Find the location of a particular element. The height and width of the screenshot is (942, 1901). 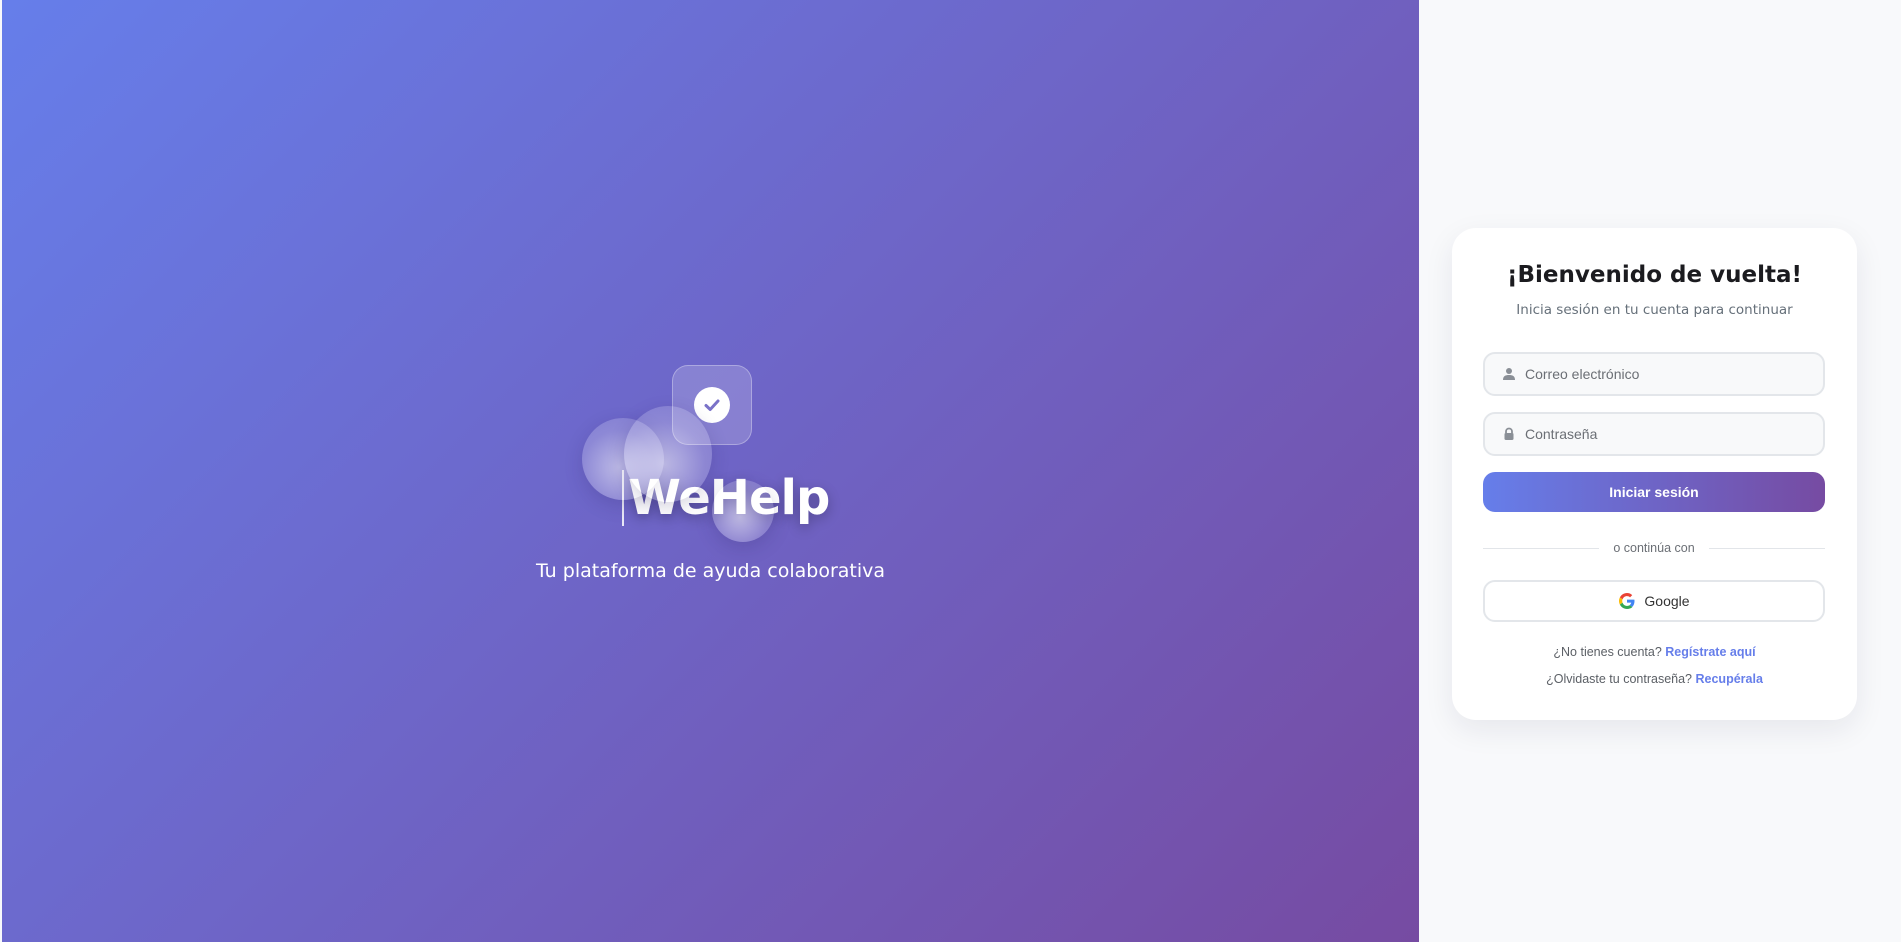

google-icon is located at coordinates (1627, 601).